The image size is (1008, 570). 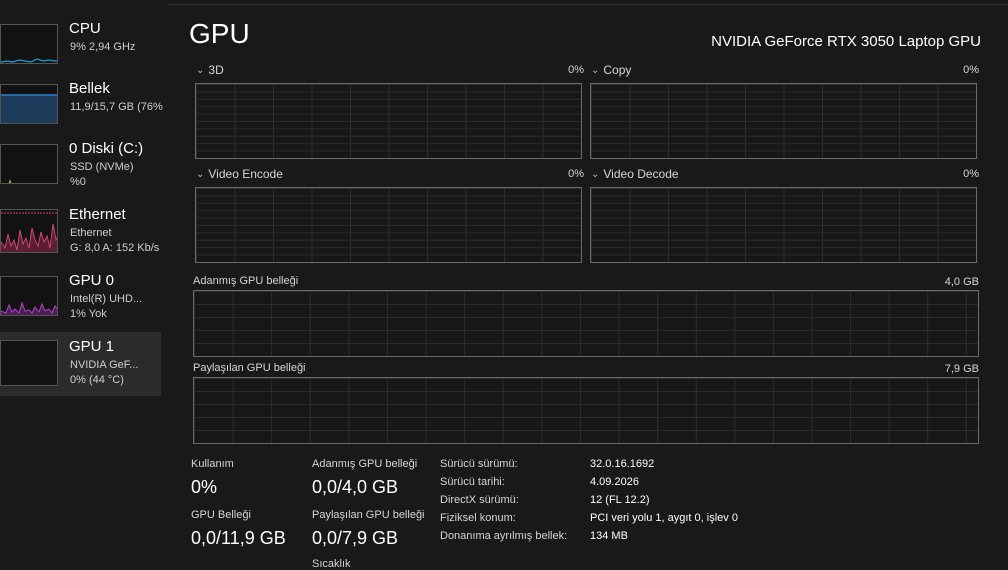 I want to click on graph-video-encode, so click(x=388, y=225).